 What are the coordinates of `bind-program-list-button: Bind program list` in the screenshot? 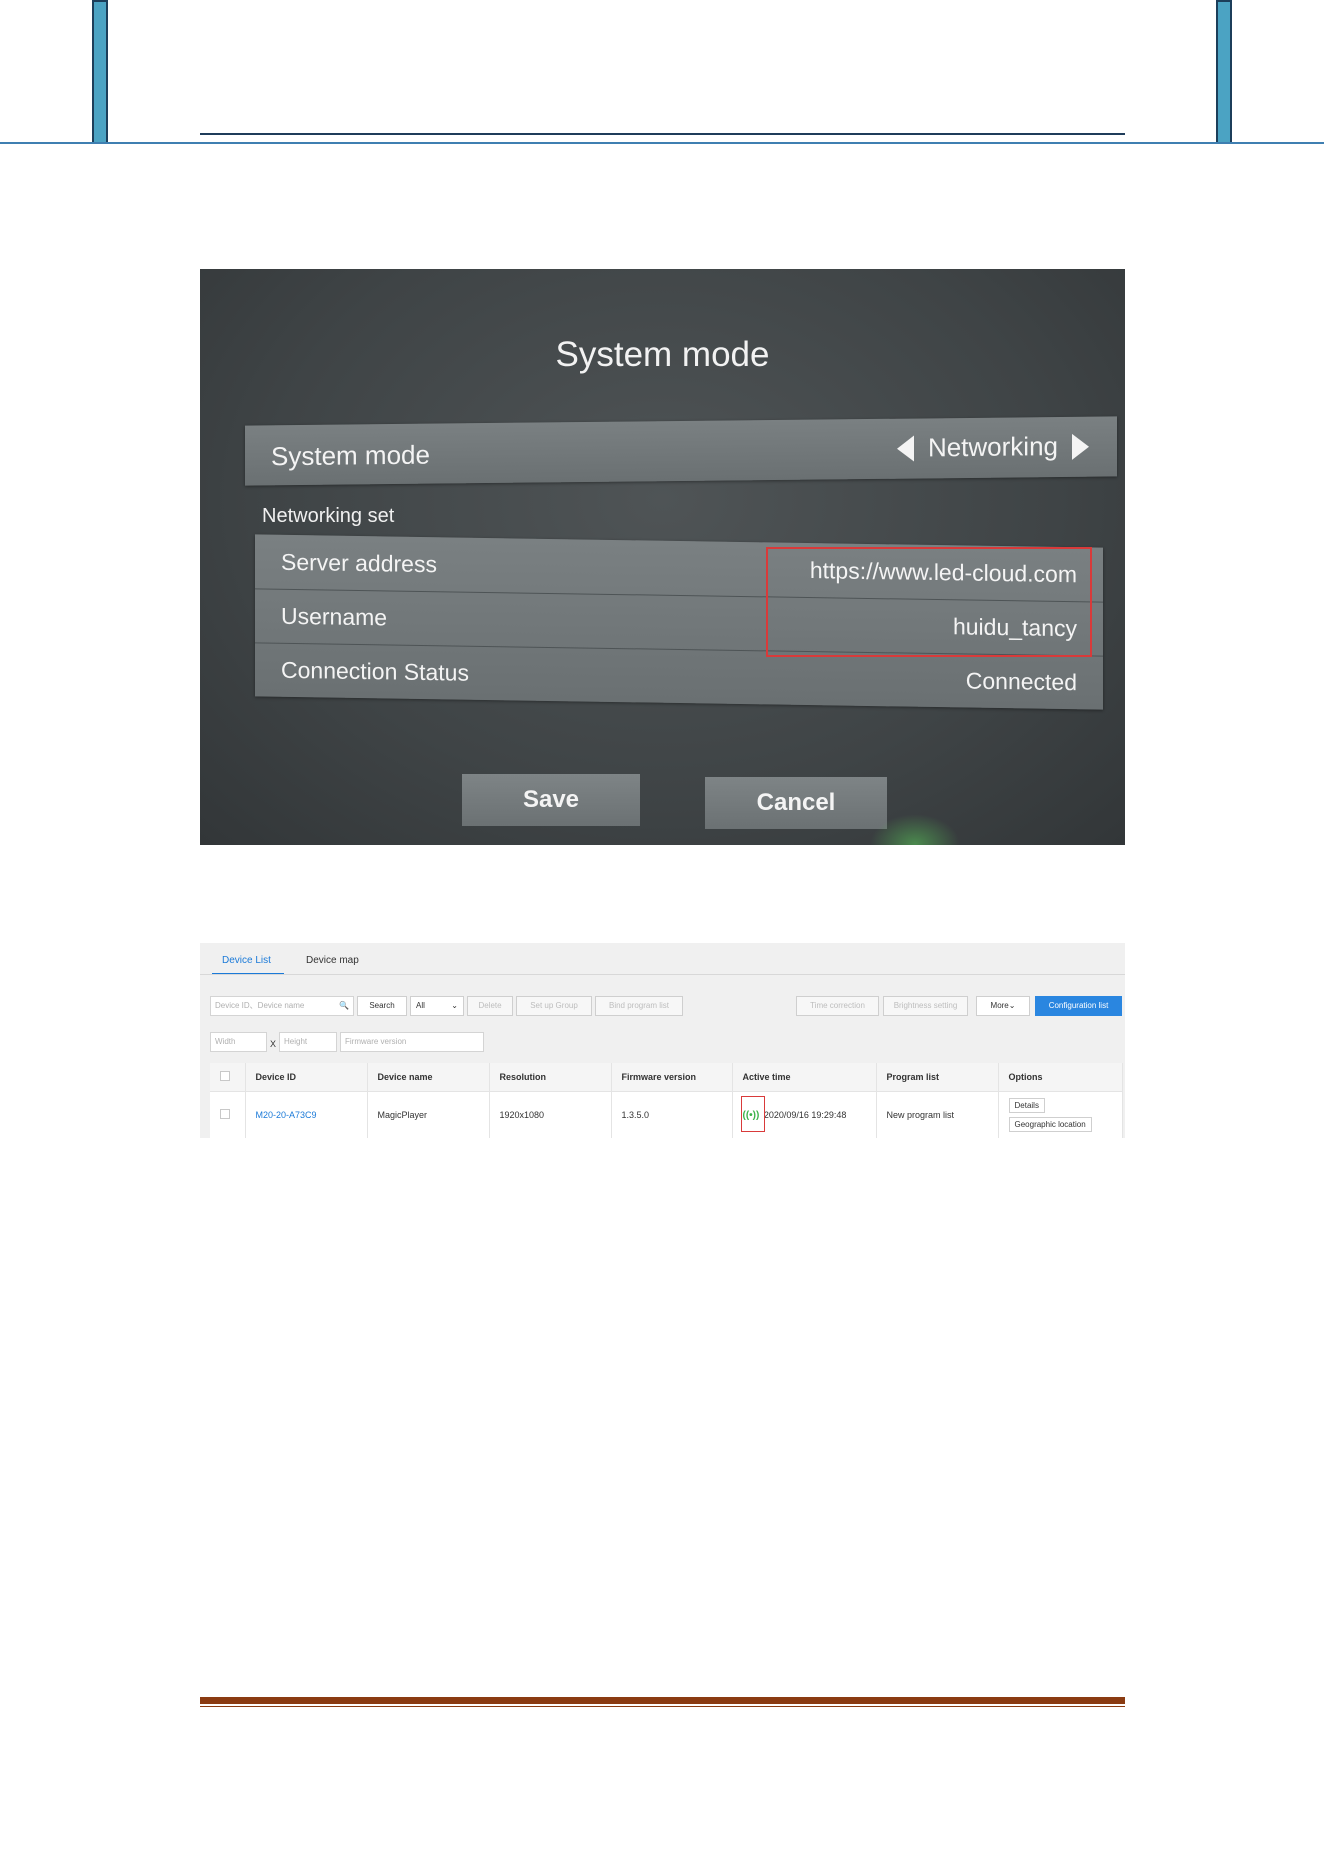 It's located at (639, 1006).